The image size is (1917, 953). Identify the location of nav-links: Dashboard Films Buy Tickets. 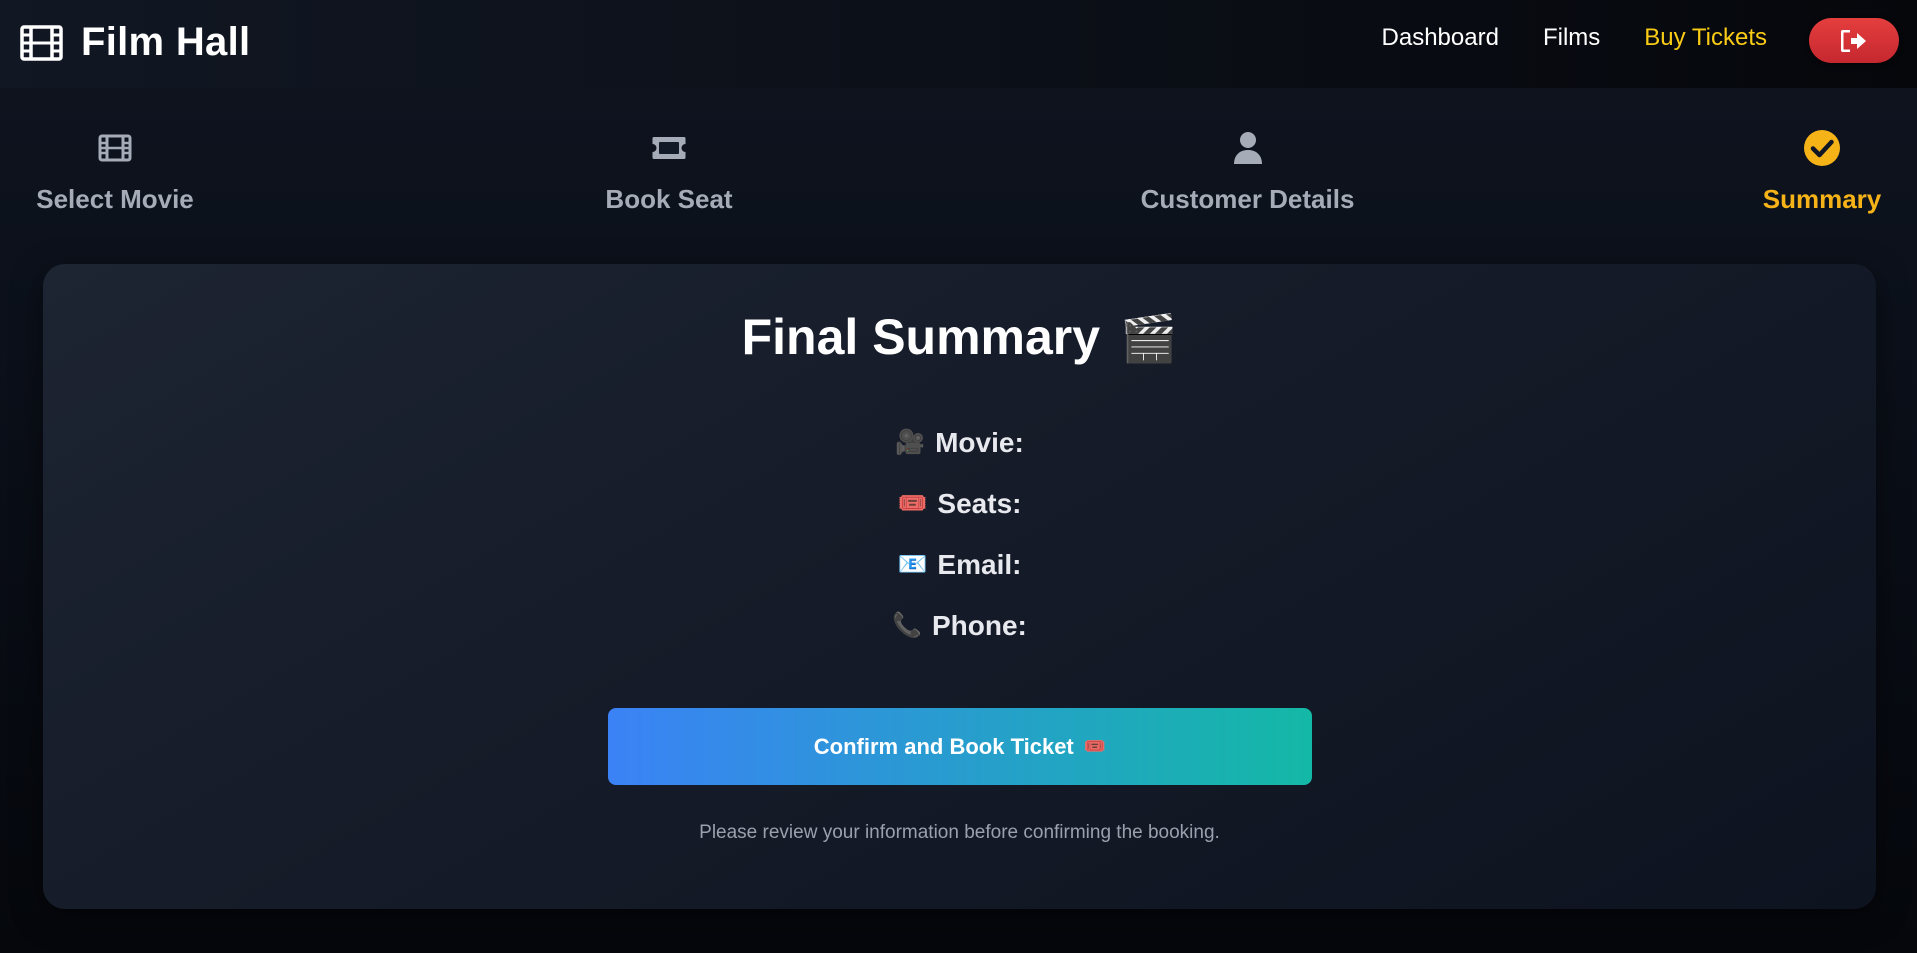
(1552, 38).